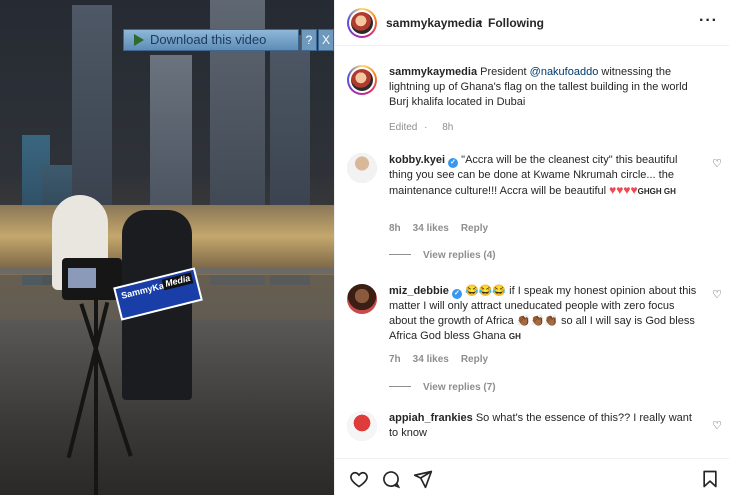 The width and height of the screenshot is (729, 495). What do you see at coordinates (96, 397) in the screenshot?
I see `tripod-leg` at bounding box center [96, 397].